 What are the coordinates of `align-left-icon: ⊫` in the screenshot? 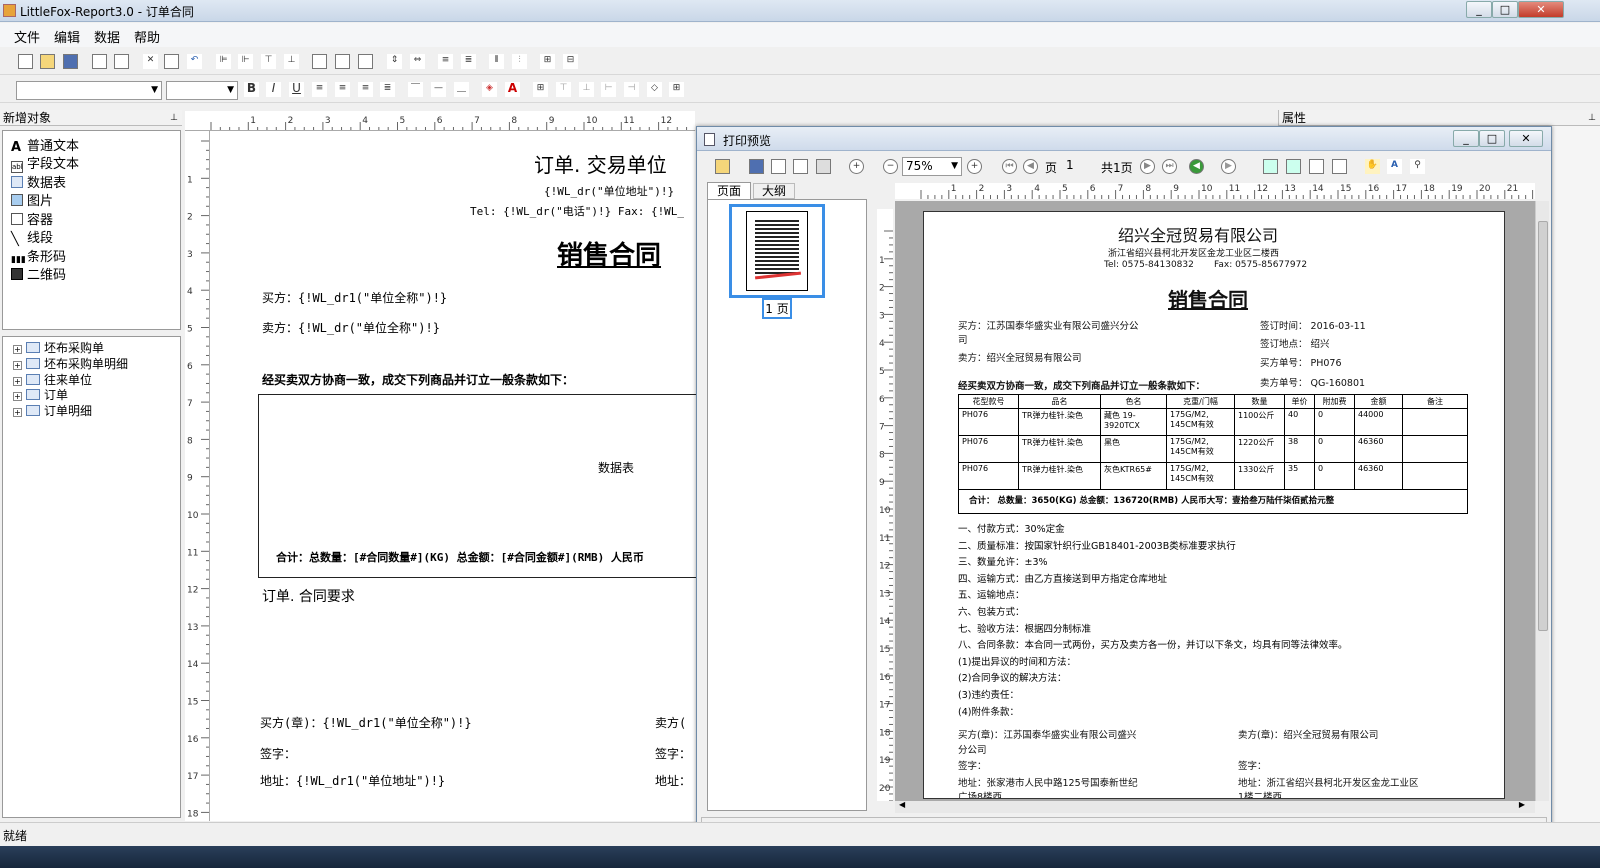 It's located at (223, 61).